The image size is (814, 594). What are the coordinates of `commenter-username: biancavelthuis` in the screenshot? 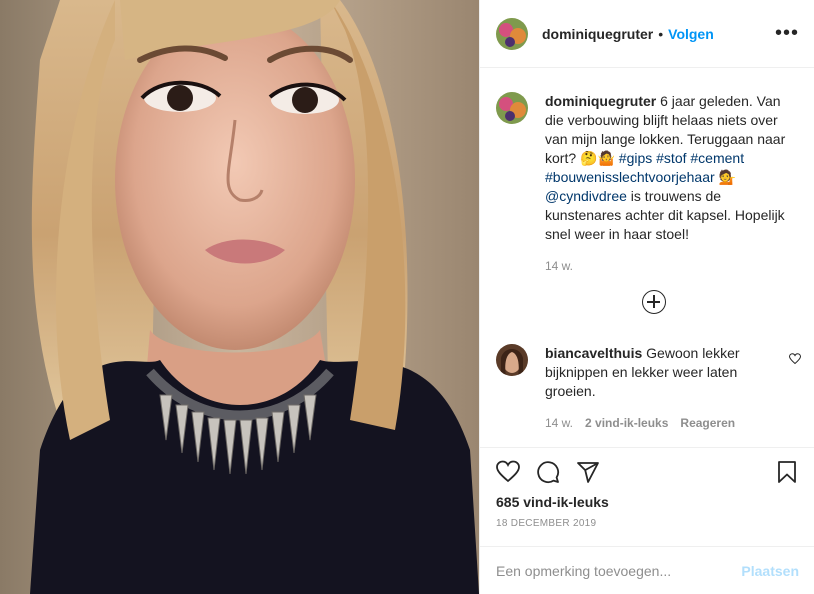 It's located at (593, 353).